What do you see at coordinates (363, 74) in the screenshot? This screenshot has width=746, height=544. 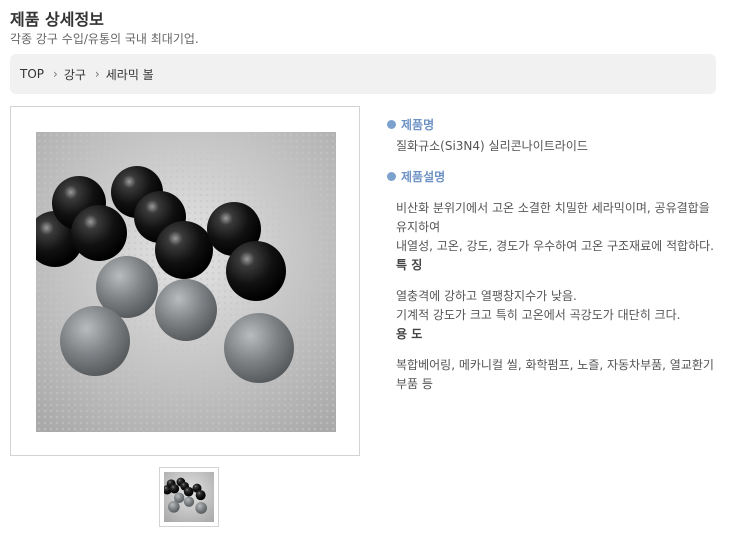 I see `breadcrumb: TOP › 강구 › 세라믹 볼` at bounding box center [363, 74].